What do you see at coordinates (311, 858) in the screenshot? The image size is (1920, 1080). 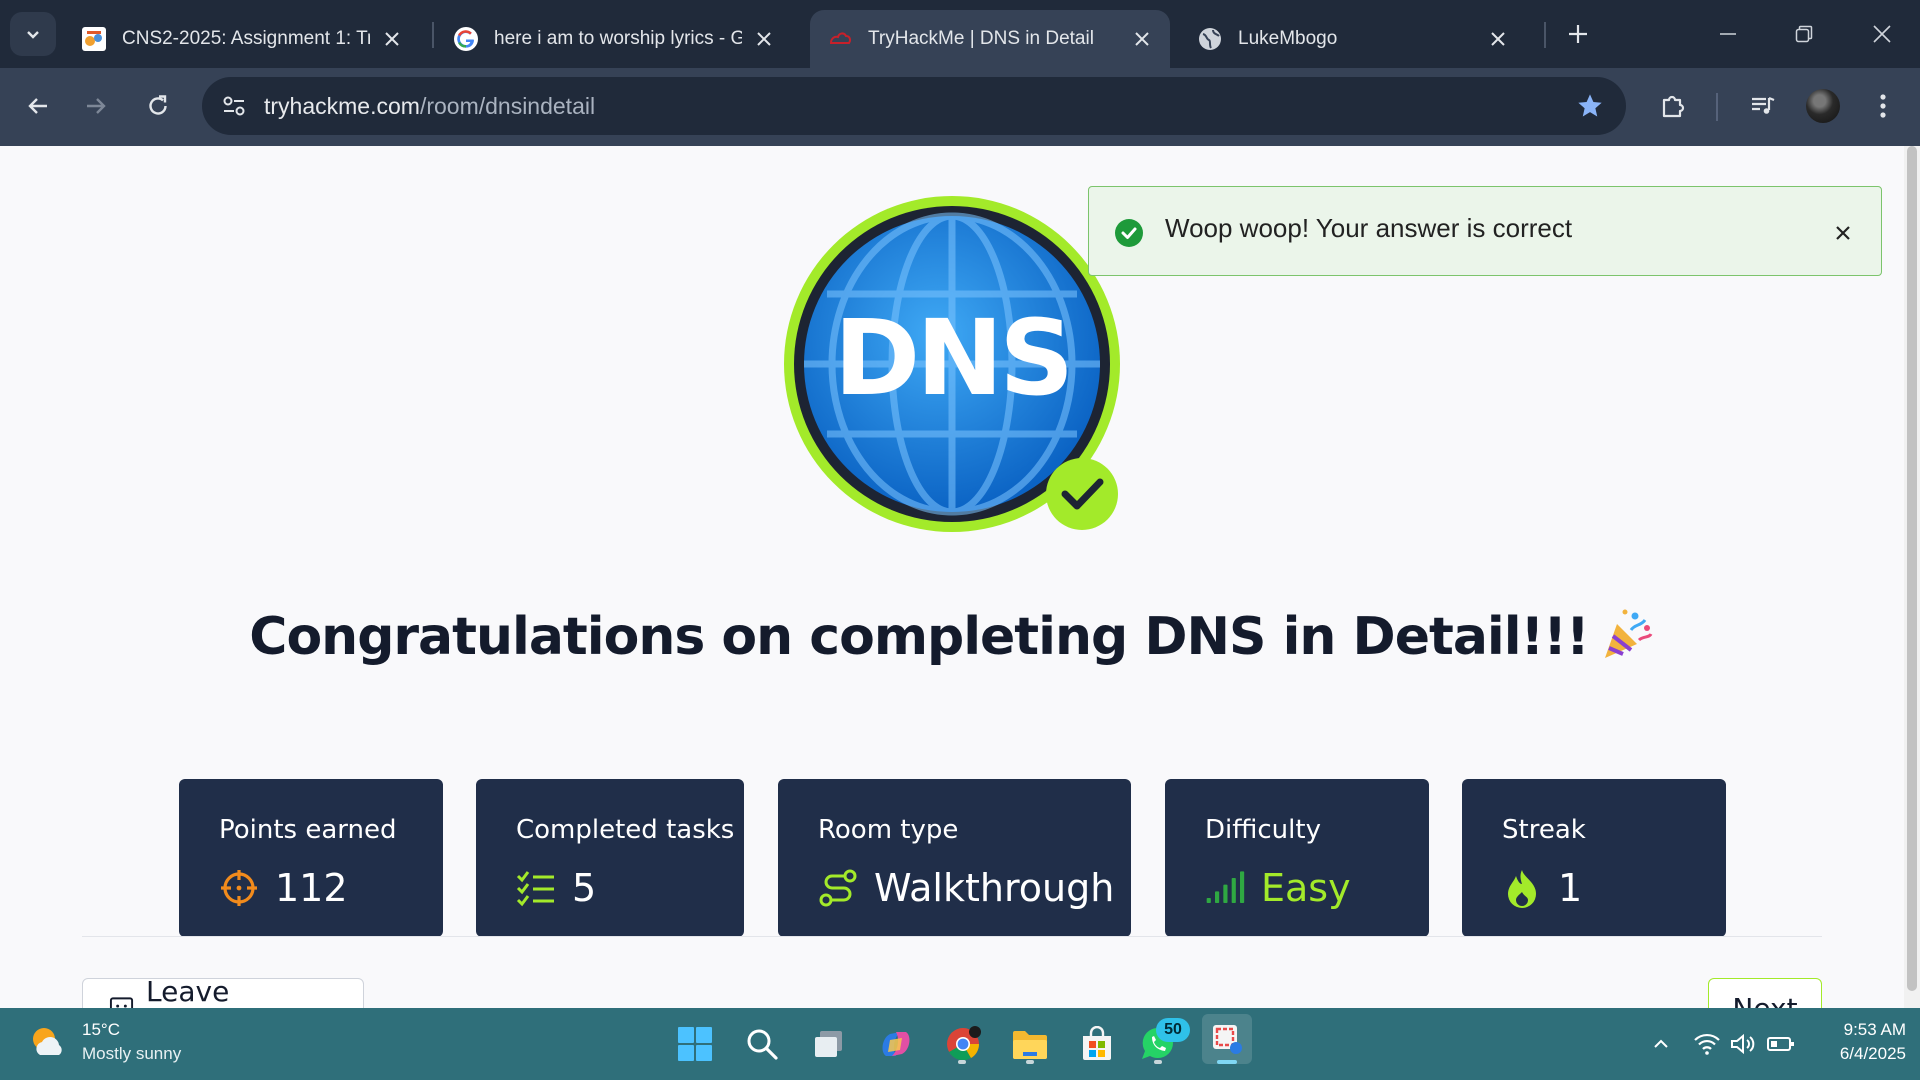 I see `stat-card-points: Points earned 112` at bounding box center [311, 858].